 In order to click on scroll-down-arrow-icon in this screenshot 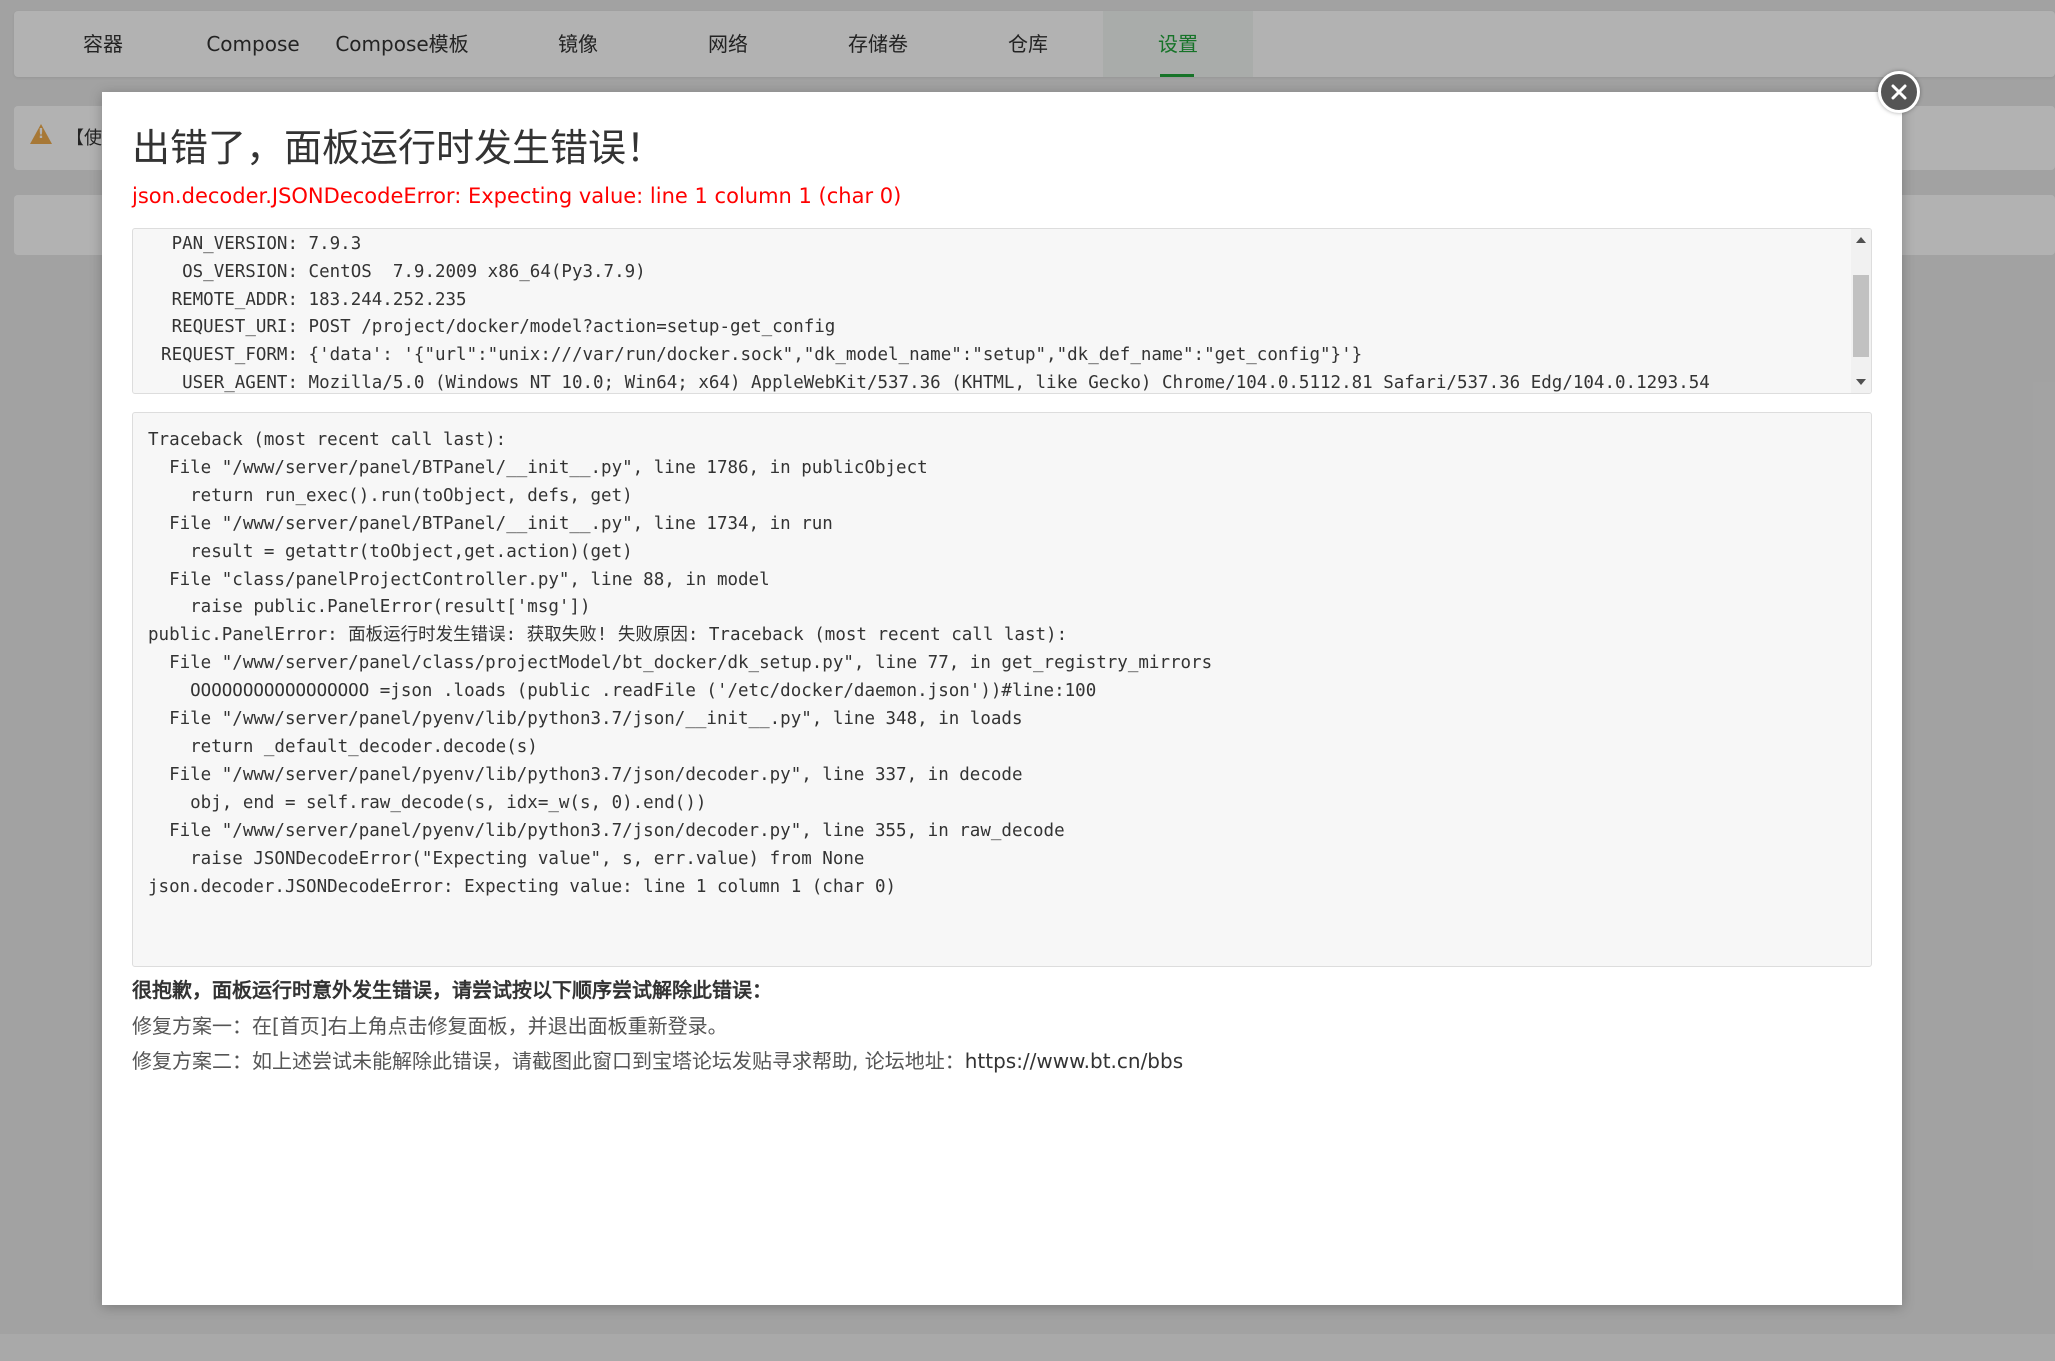, I will do `click(1861, 382)`.